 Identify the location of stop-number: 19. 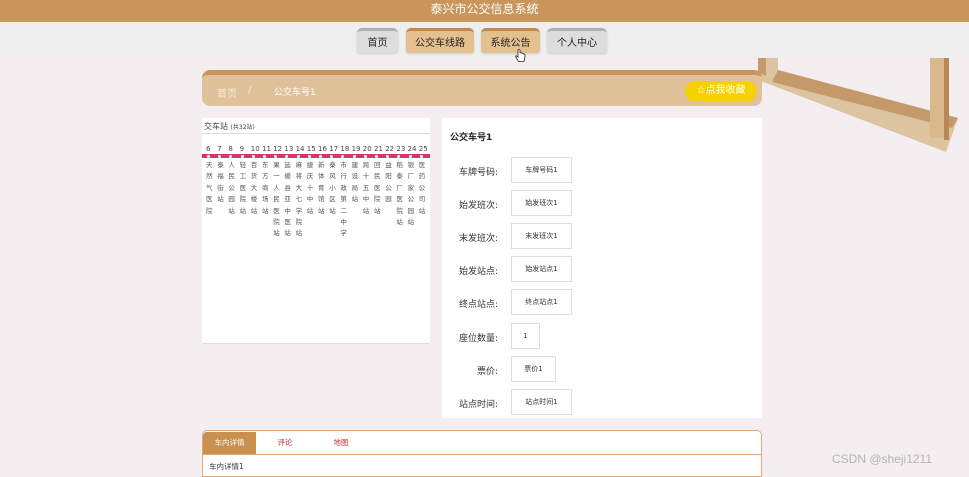
(356, 149).